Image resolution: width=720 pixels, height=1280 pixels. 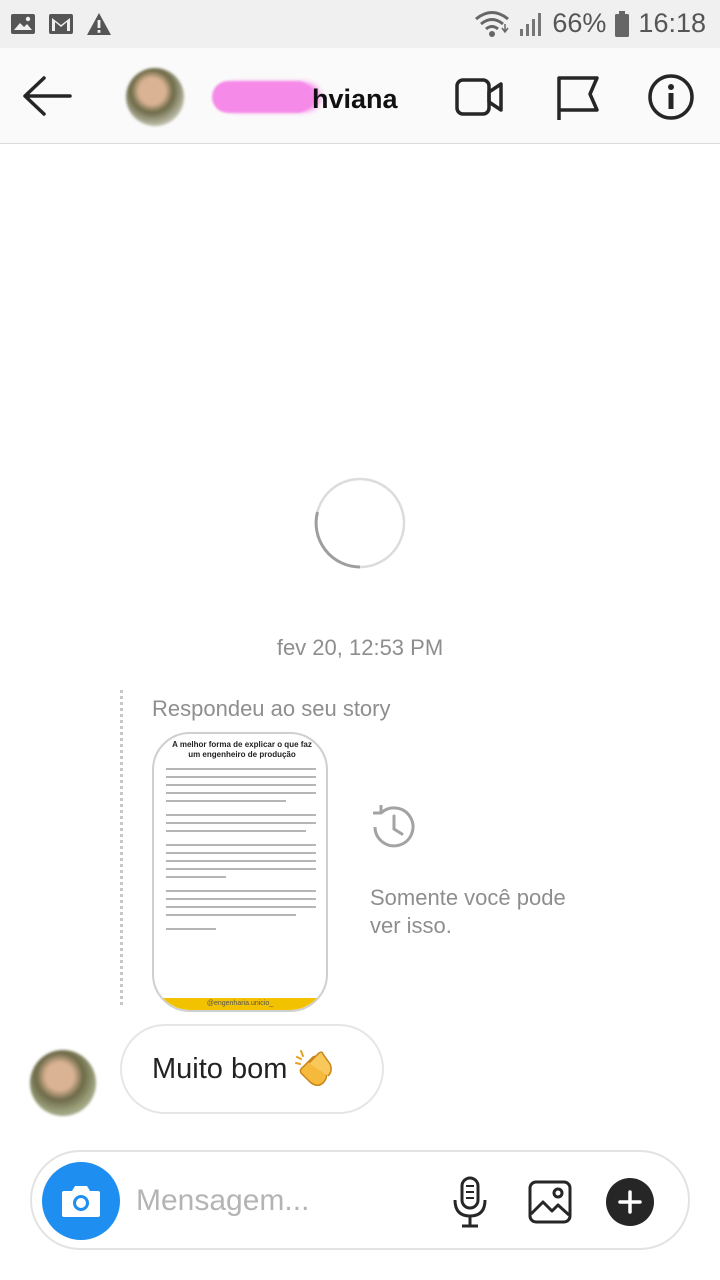 I want to click on video-call-icon, so click(x=479, y=97).